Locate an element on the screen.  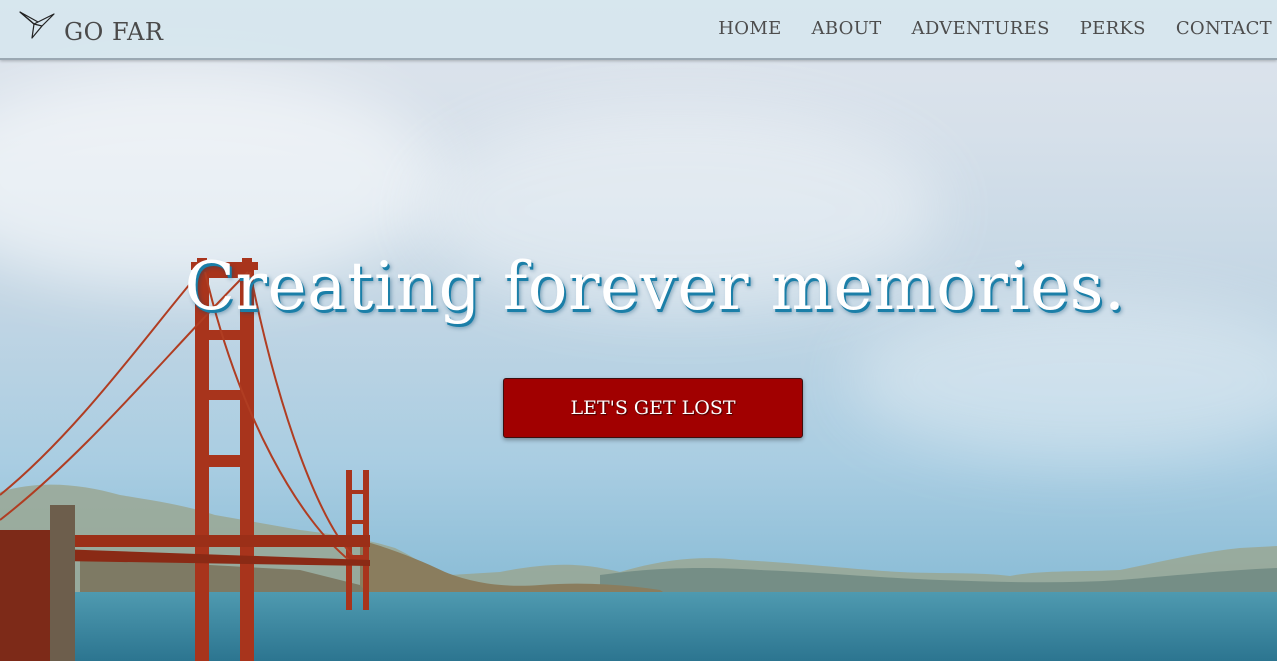
nav-home: HOME is located at coordinates (749, 28).